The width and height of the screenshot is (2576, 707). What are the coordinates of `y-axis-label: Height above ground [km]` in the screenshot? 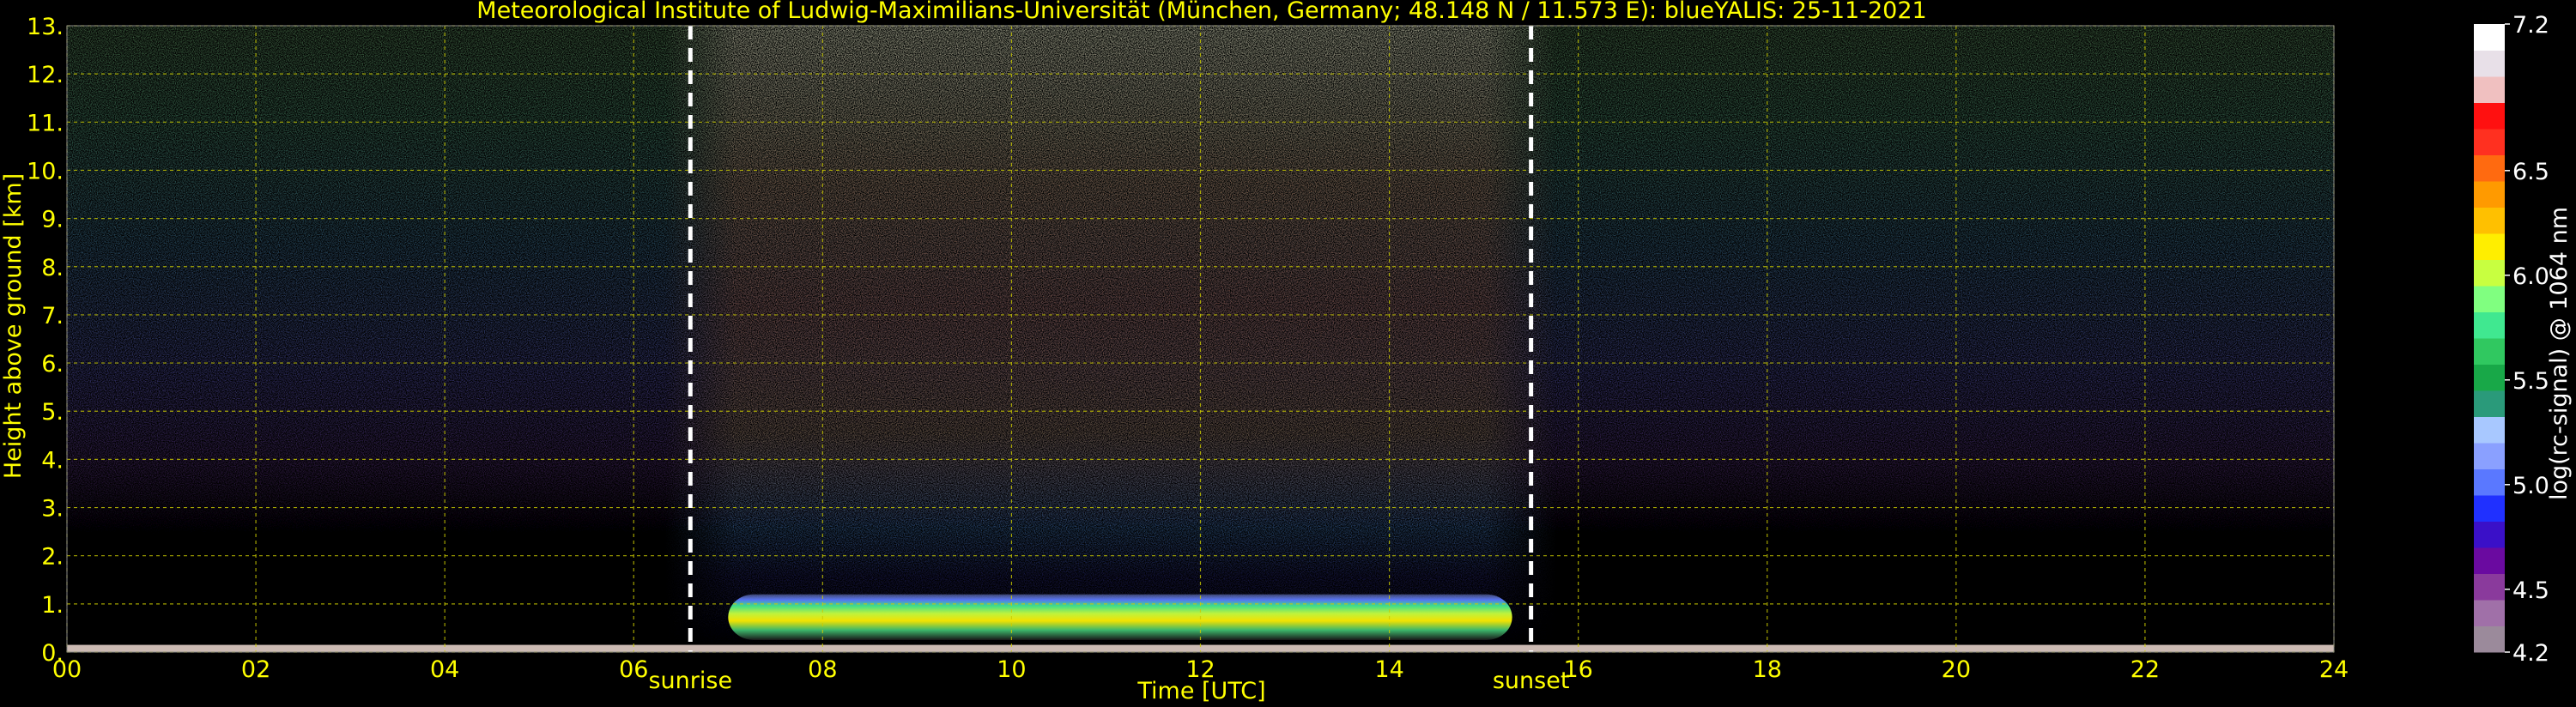 It's located at (13, 326).